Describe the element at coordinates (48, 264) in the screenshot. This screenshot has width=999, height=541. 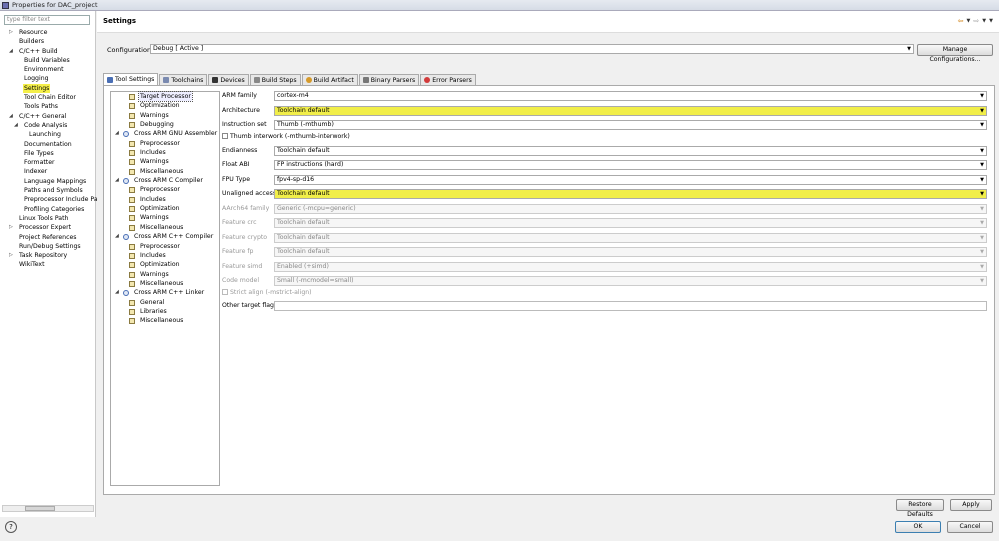
I see `nav-item-wikitext: WikiText` at that location.